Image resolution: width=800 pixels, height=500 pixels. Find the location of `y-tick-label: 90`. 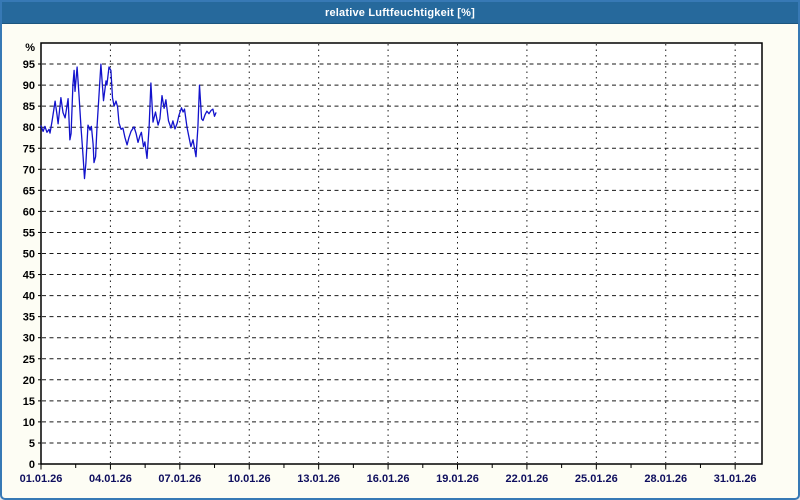

y-tick-label: 90 is located at coordinates (29, 86).